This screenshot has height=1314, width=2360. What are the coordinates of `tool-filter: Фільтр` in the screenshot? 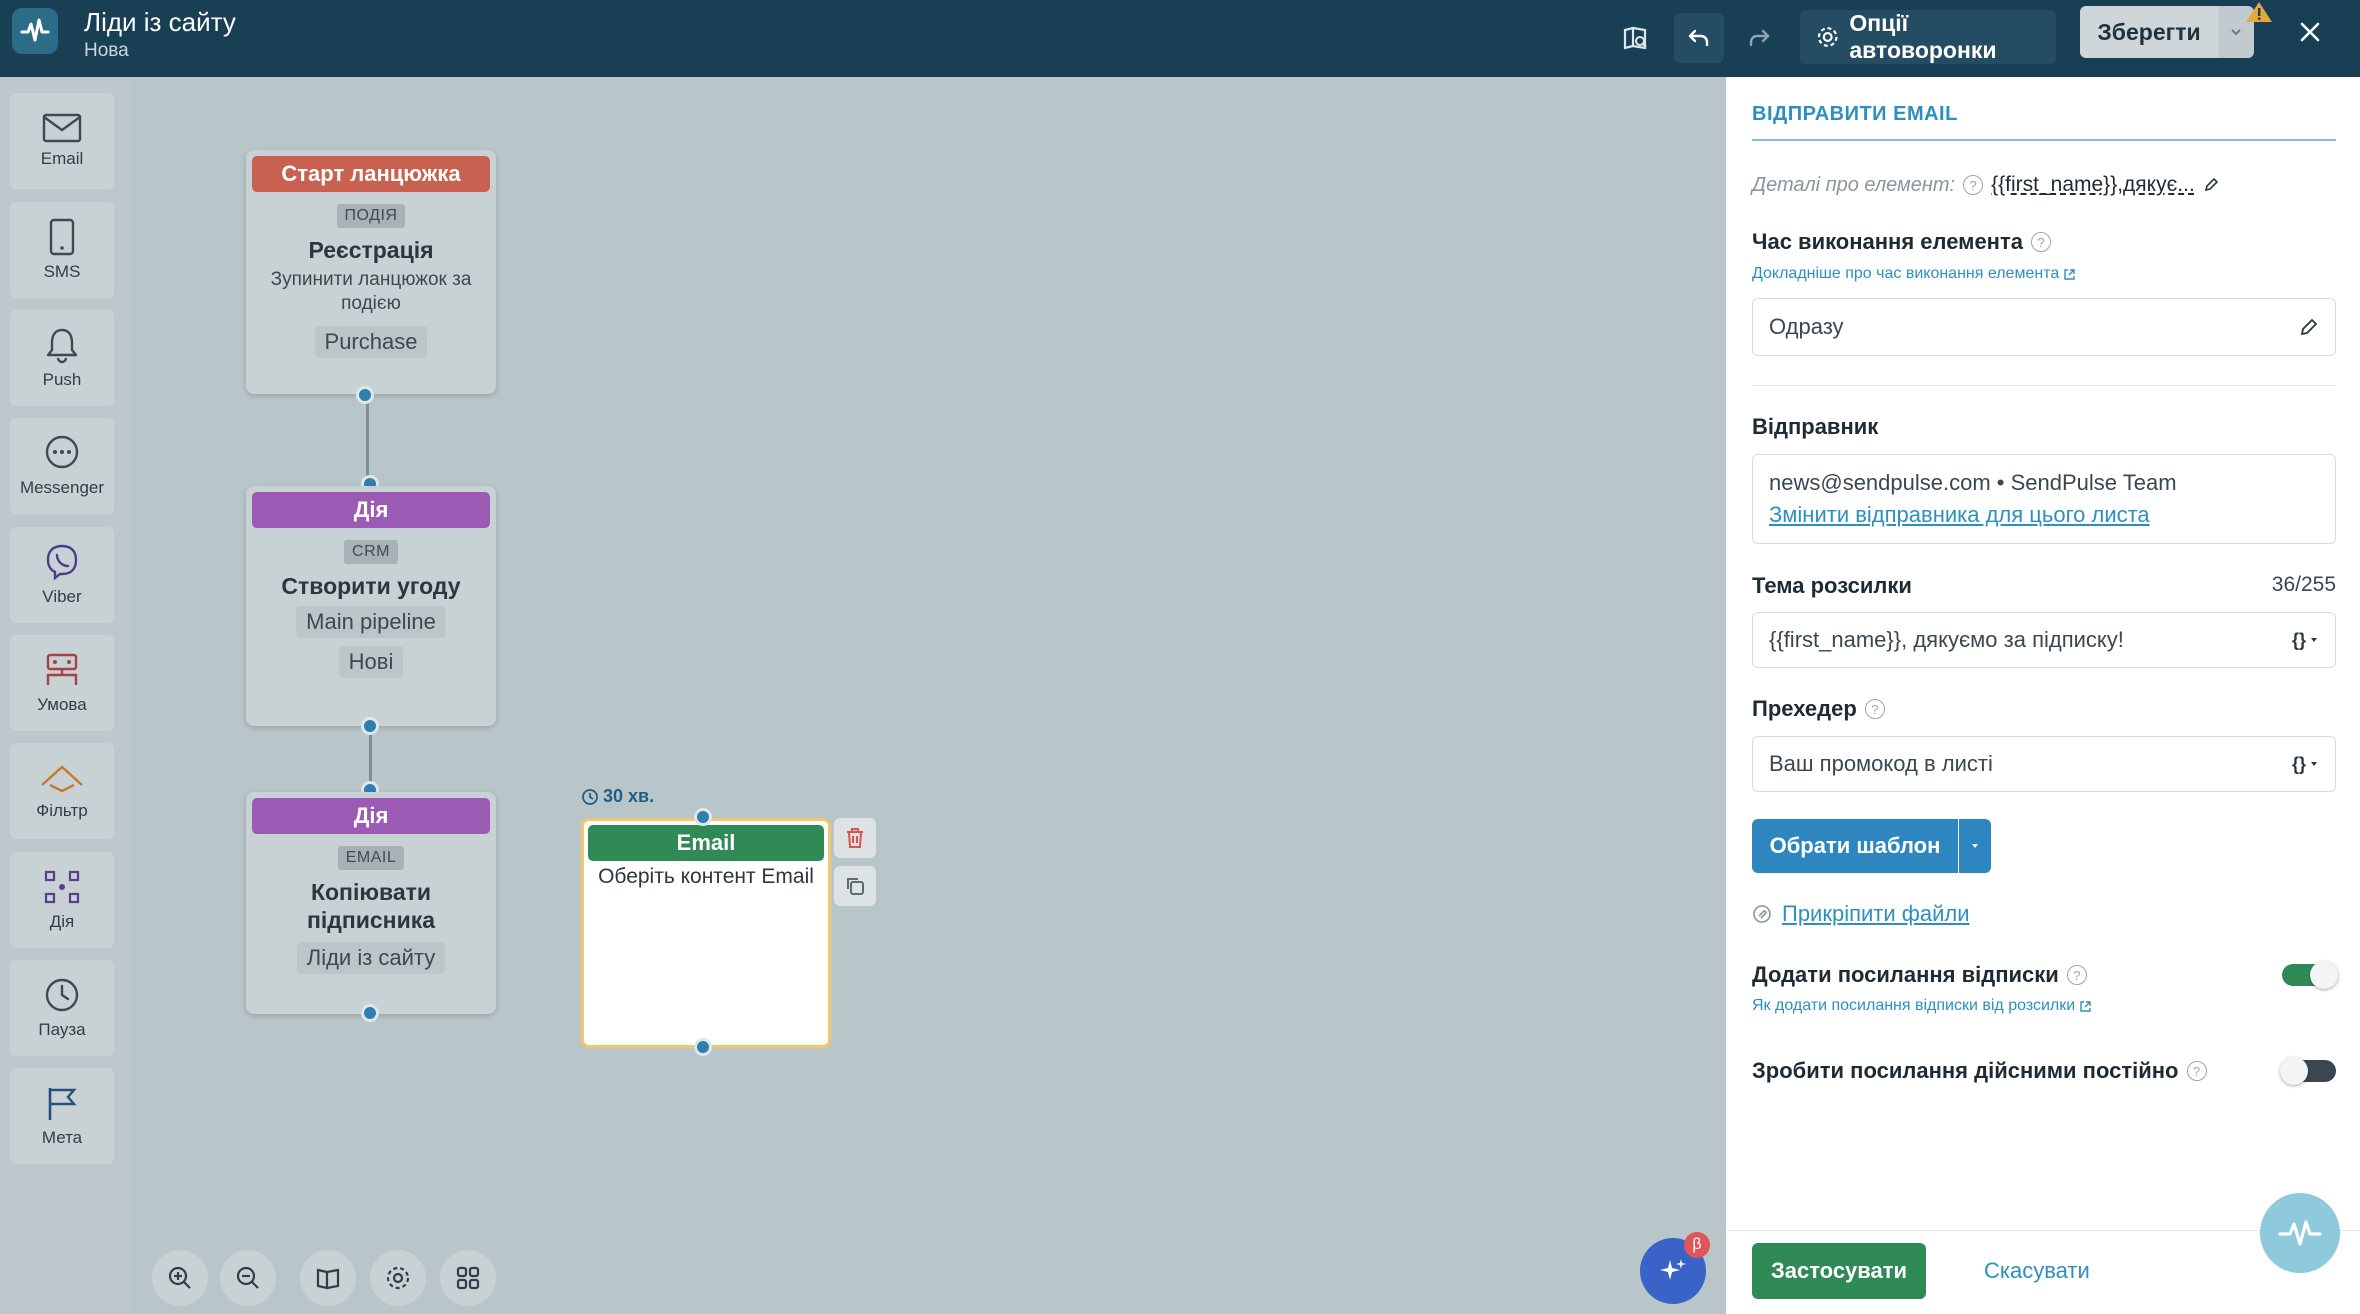 It's located at (62, 791).